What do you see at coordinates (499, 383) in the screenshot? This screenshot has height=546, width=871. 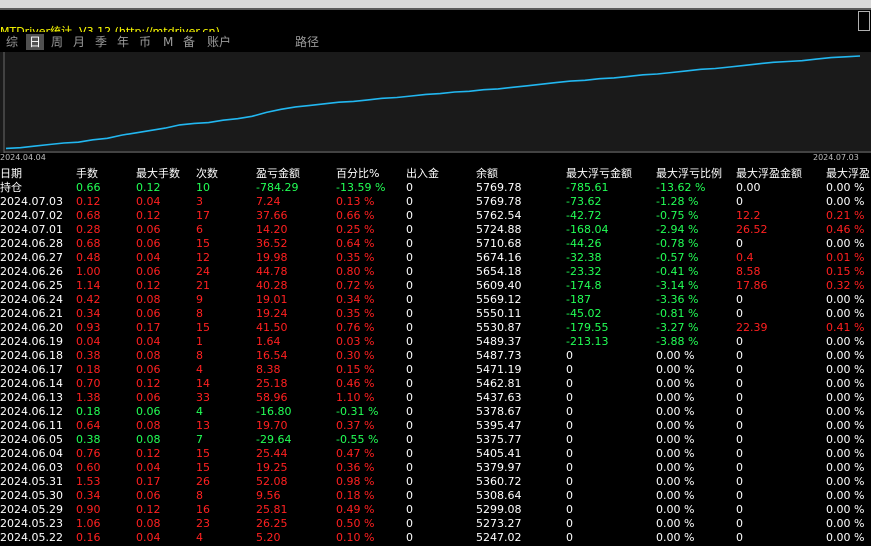 I see `cell-balance: 5462.81` at bounding box center [499, 383].